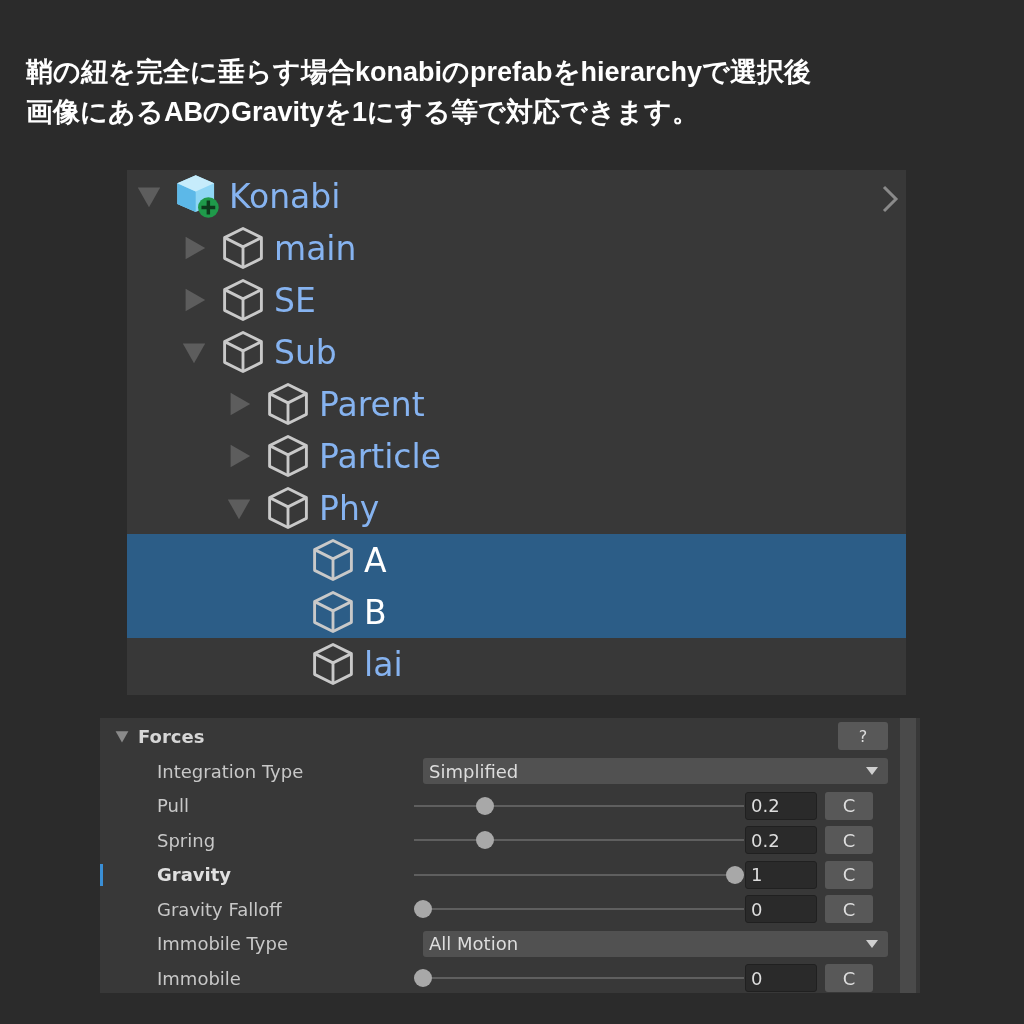 Image resolution: width=1024 pixels, height=1024 pixels. I want to click on caption-line: 画像にあるABのGravityを1にする等で対応できます。, so click(363, 112).